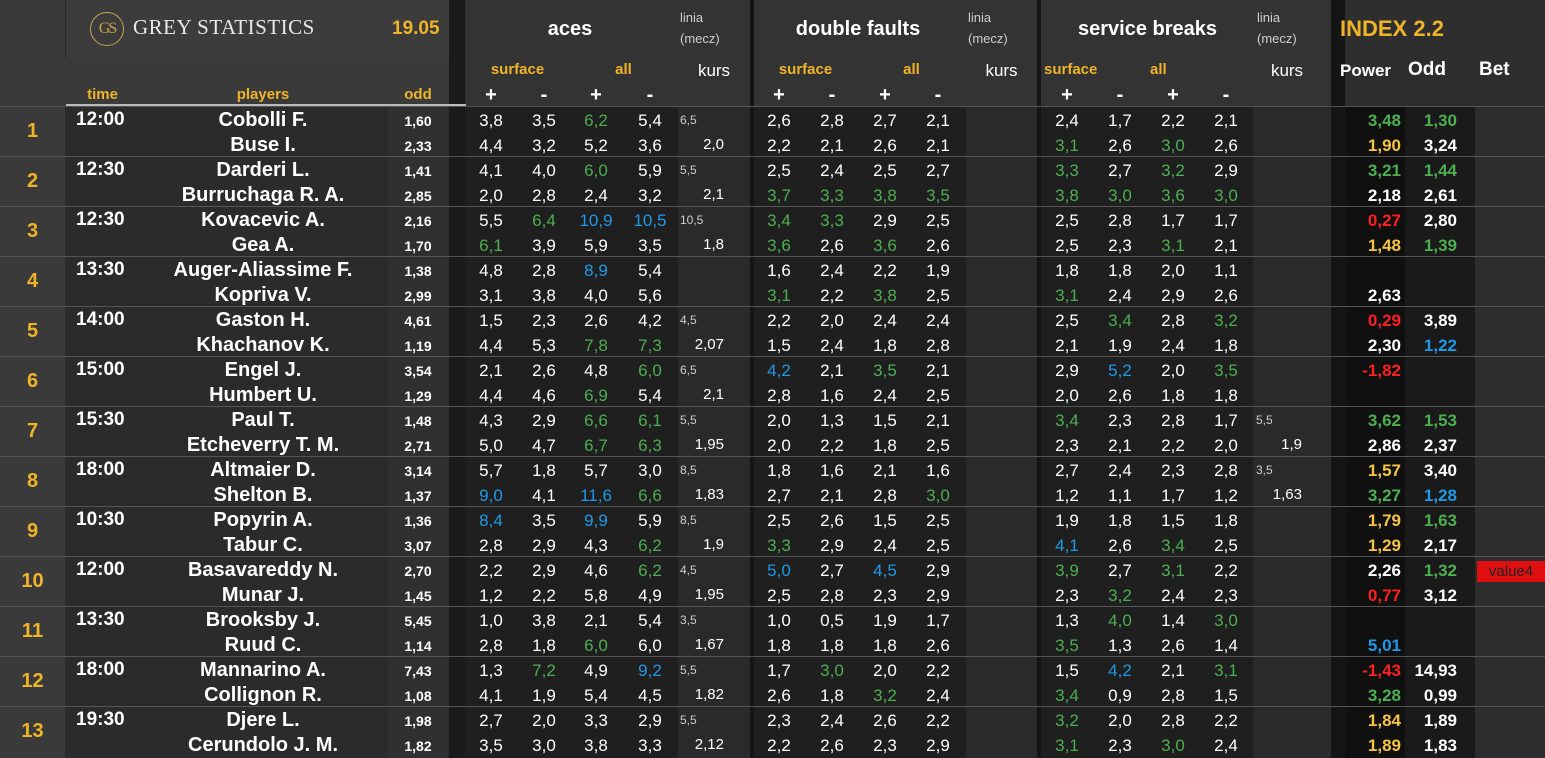 The height and width of the screenshot is (758, 1545). What do you see at coordinates (263, 695) in the screenshot?
I see `player-name: Collignon R.` at bounding box center [263, 695].